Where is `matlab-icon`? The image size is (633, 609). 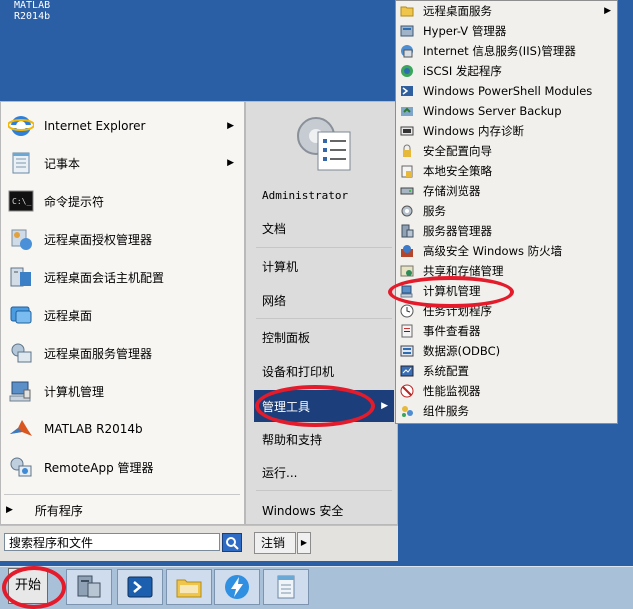
matlab-icon is located at coordinates (21, 429).